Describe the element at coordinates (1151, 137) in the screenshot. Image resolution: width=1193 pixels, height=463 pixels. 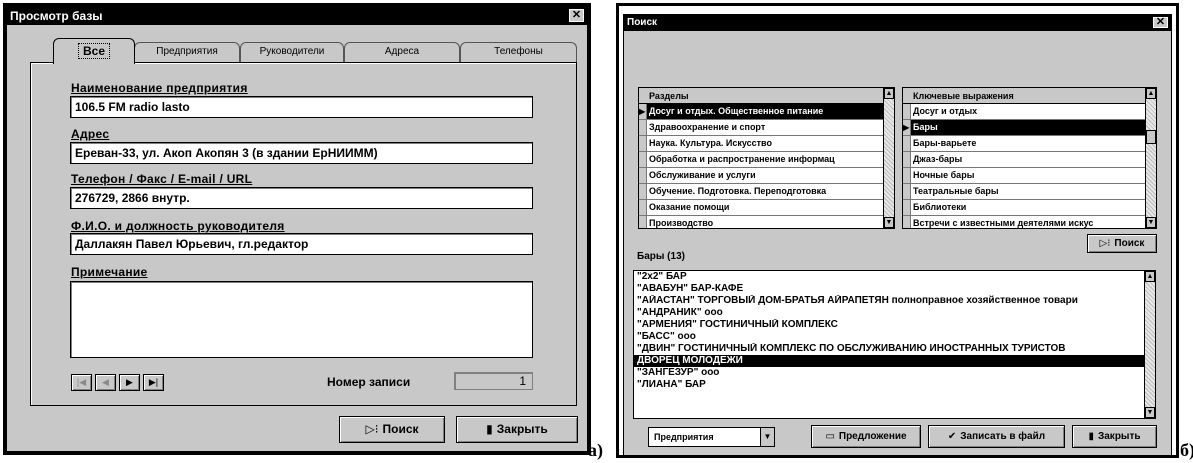
I see `scroll-thumb` at that location.